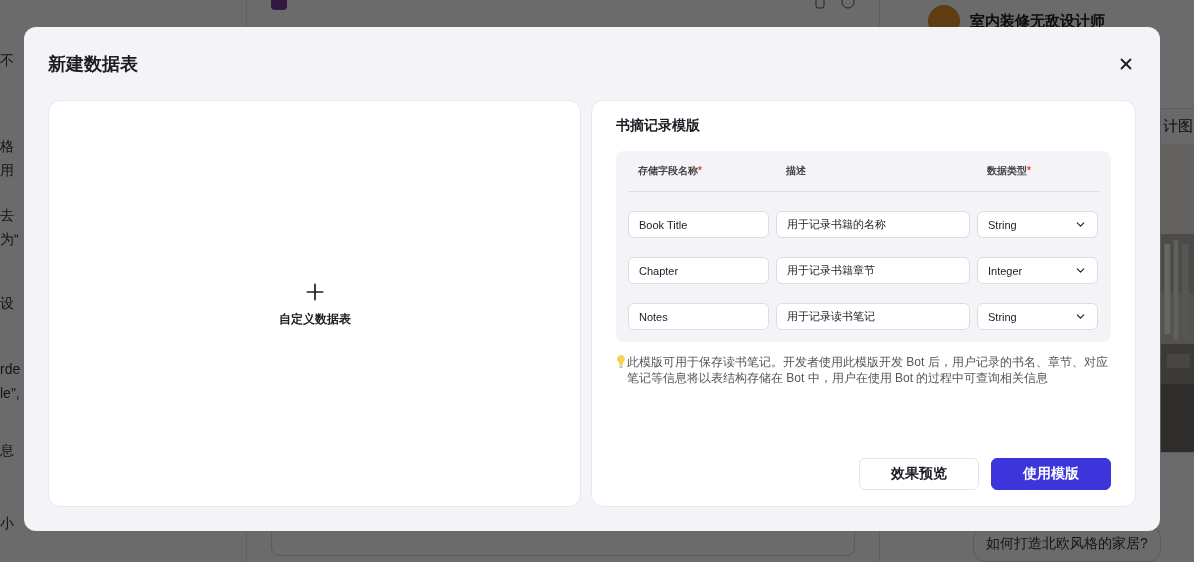  Describe the element at coordinates (7, 146) in the screenshot. I see `message-text: 格` at that location.